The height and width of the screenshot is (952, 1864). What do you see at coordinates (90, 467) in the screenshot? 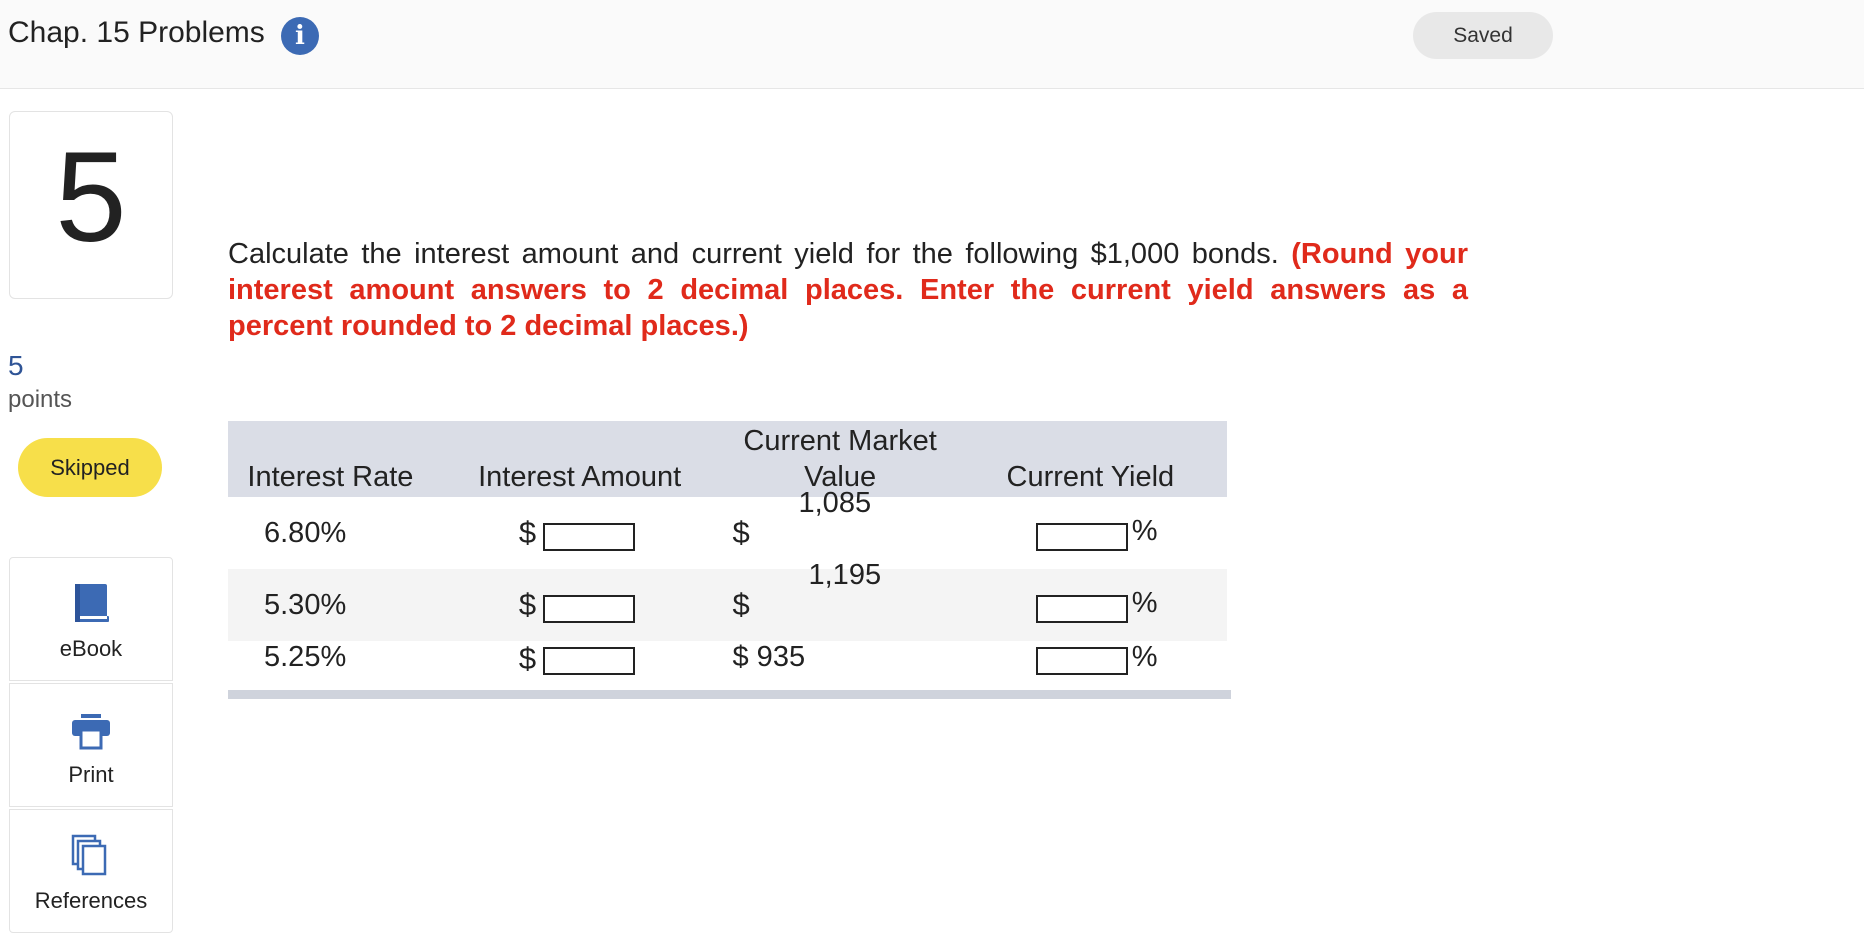
I see `skipped-status-badge: Skipped` at bounding box center [90, 467].